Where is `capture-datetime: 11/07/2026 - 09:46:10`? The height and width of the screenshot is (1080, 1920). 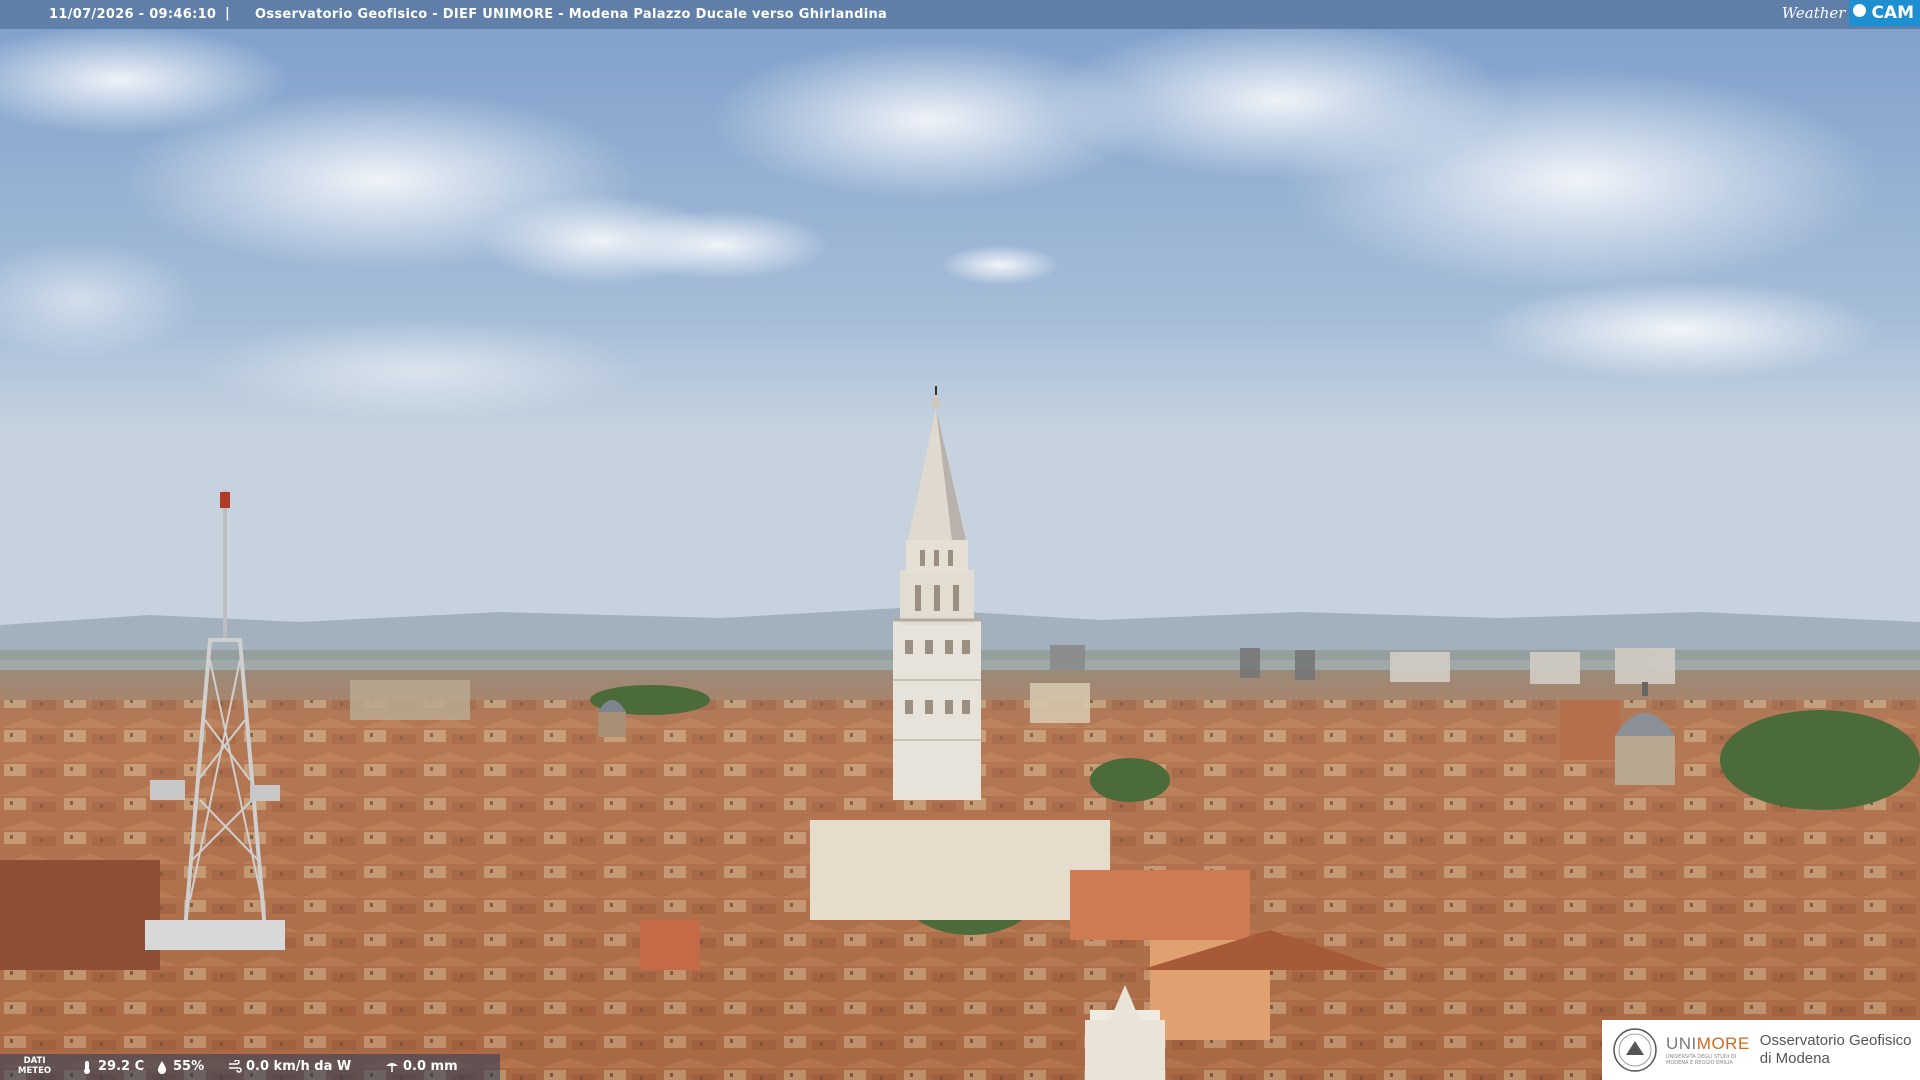 capture-datetime: 11/07/2026 - 09:46:10 is located at coordinates (133, 14).